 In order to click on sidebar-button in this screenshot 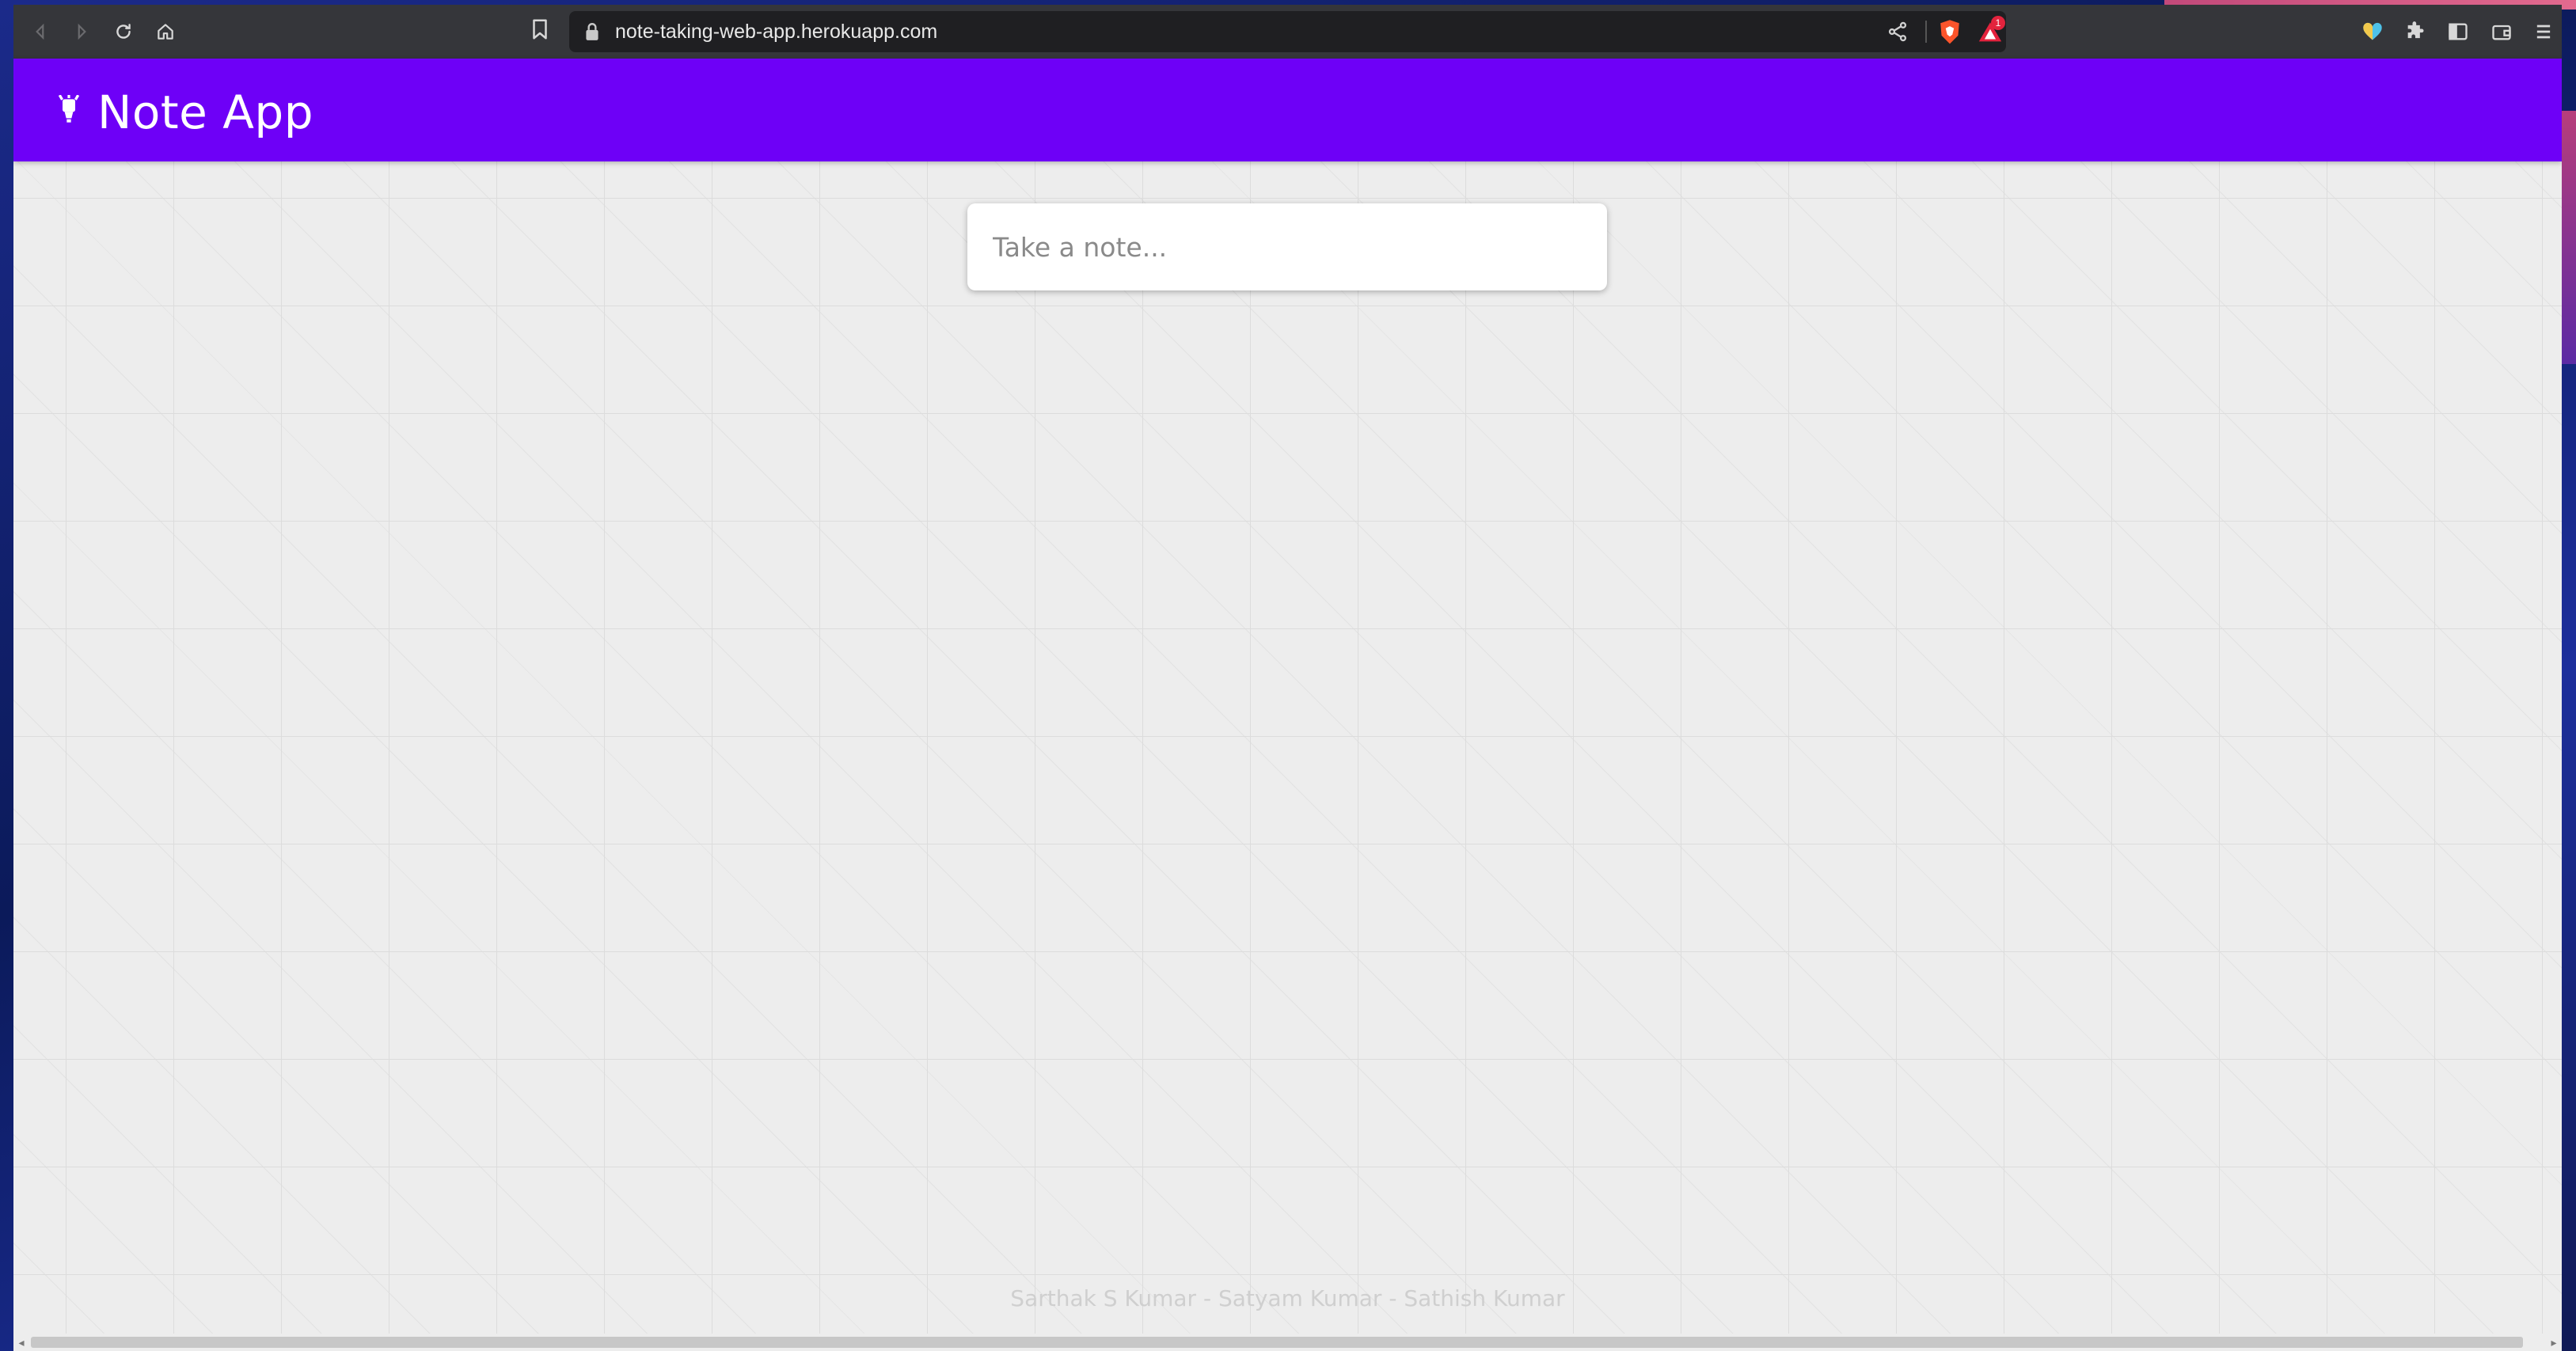, I will do `click(2458, 31)`.